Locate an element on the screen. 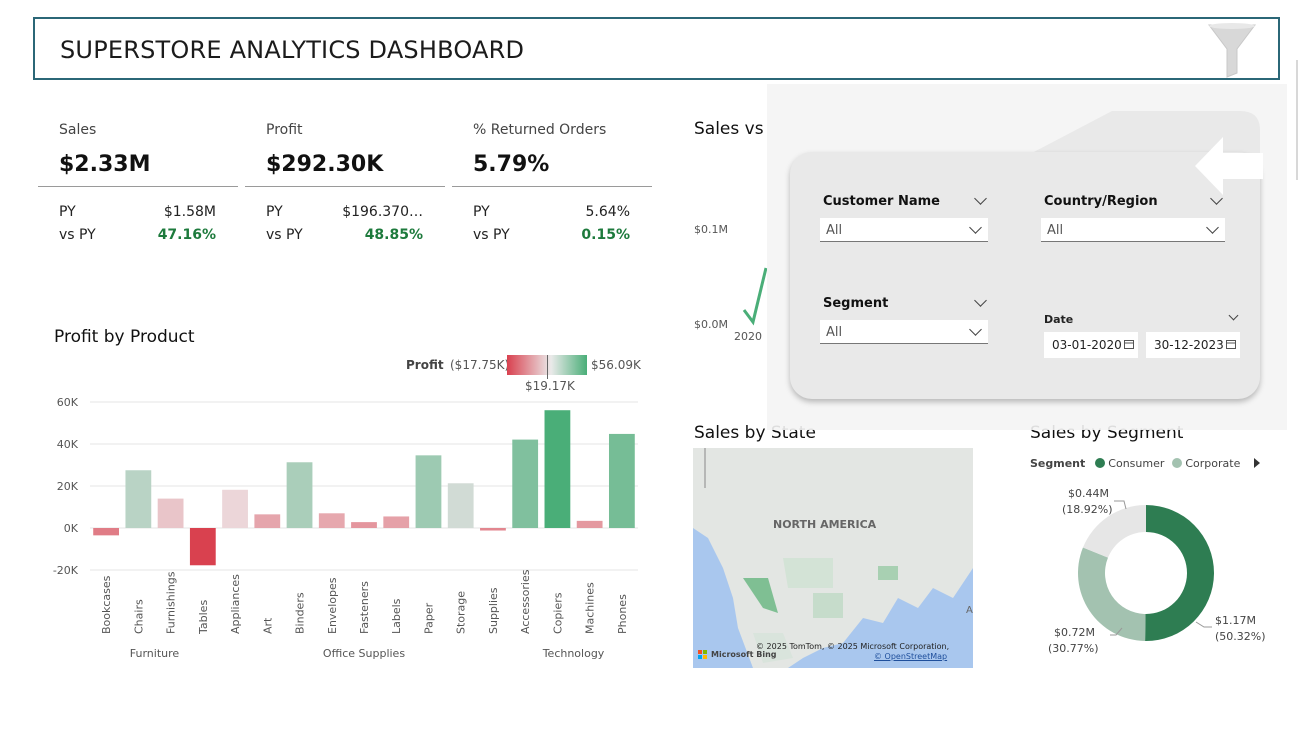 The height and width of the screenshot is (753, 1315). legend-min: ($17.75K) is located at coordinates (480, 365).